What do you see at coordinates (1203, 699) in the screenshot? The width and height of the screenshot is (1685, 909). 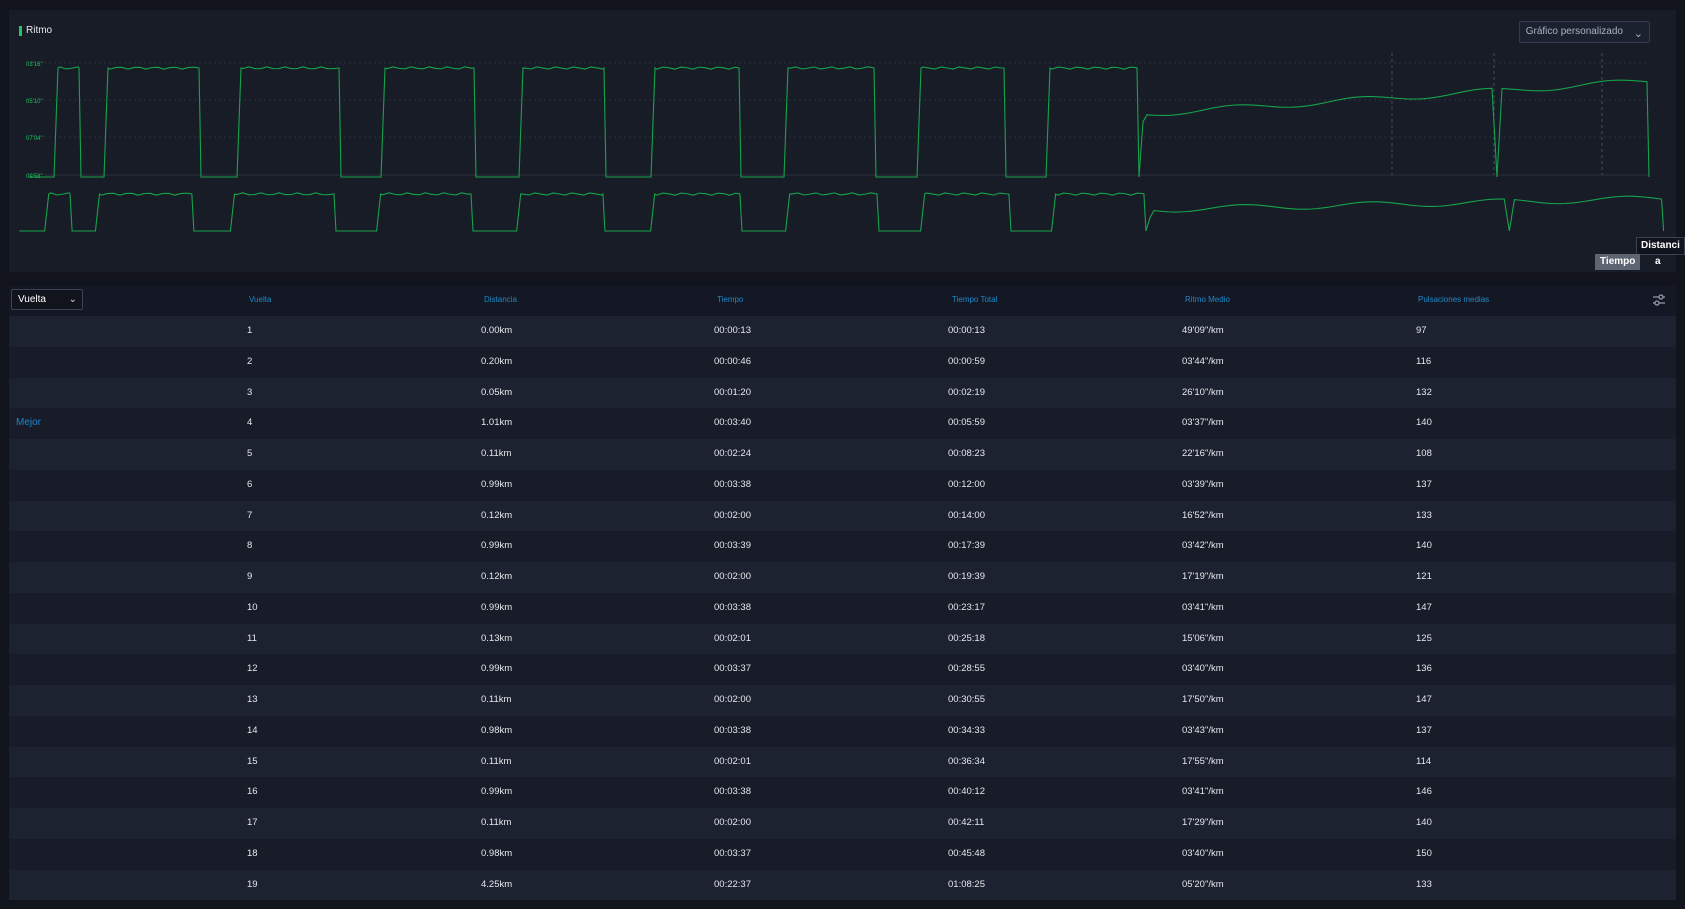 I see `cell-ritmo-medio: 17'50"/km` at bounding box center [1203, 699].